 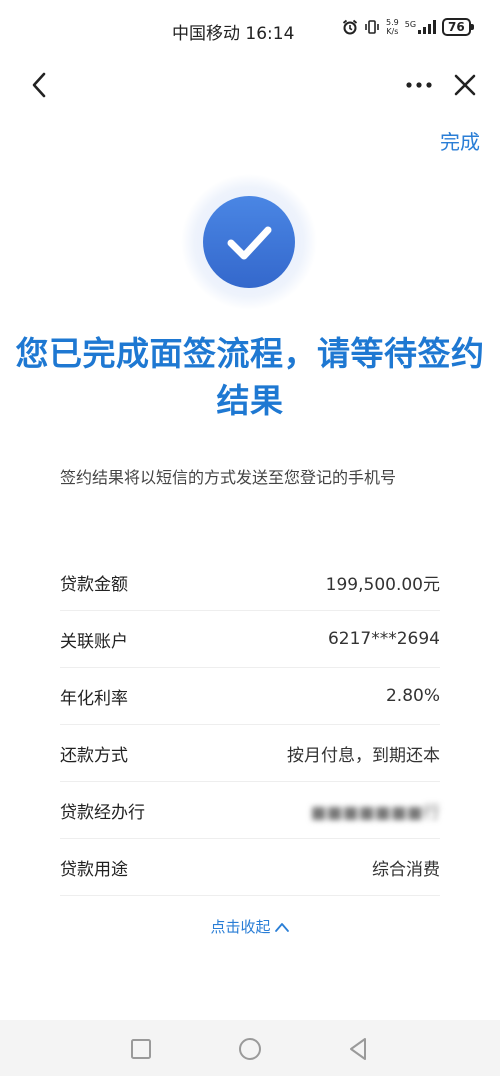 I want to click on square-icon, so click(x=141, y=1049).